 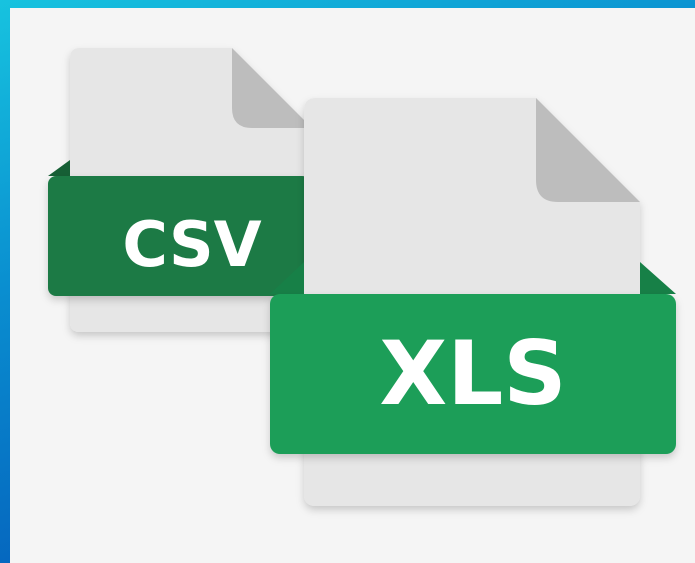 What do you see at coordinates (588, 150) in the screenshot?
I see `xls-page-fold` at bounding box center [588, 150].